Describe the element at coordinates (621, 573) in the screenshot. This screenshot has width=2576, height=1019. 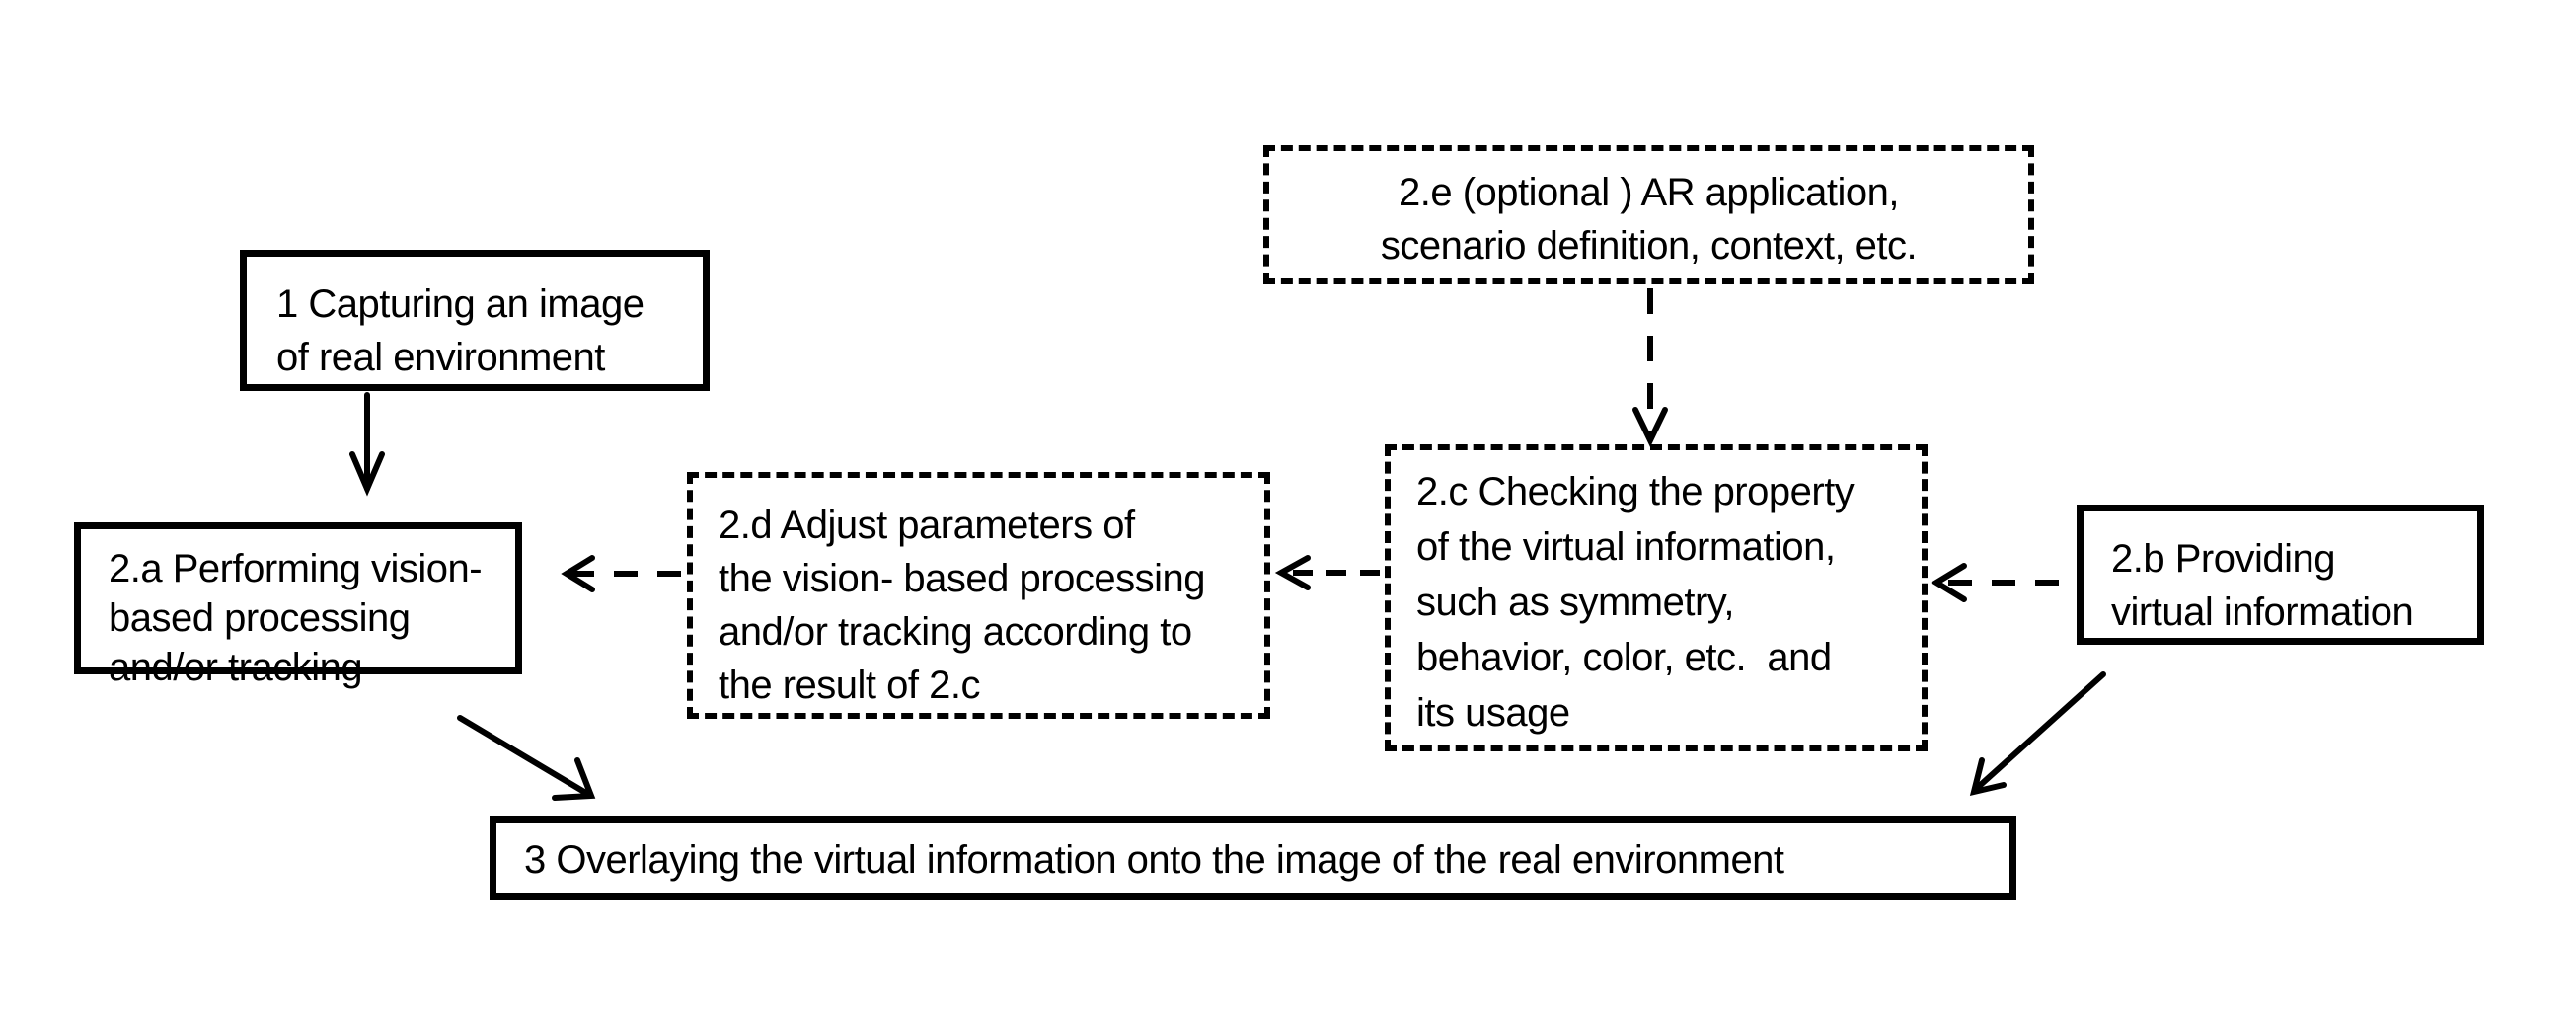
I see `edge-2d-to-2a` at that location.